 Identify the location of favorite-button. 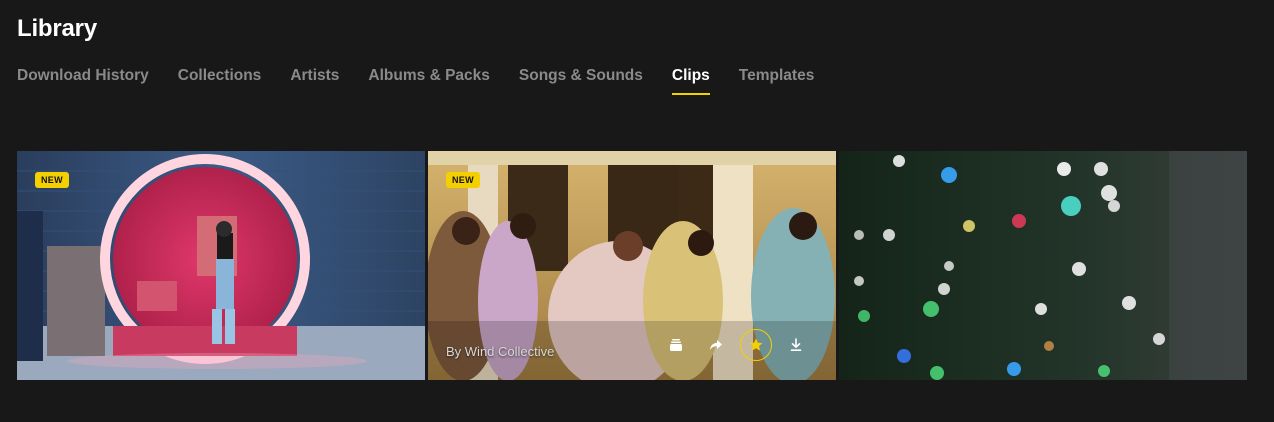
(756, 345).